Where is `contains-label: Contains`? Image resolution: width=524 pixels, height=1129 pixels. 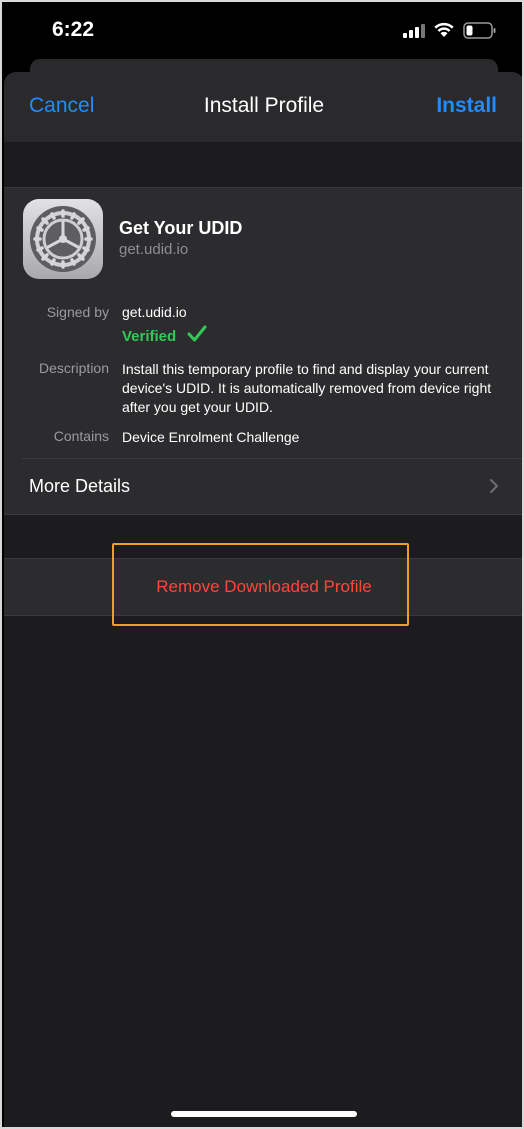 contains-label: Contains is located at coordinates (81, 436).